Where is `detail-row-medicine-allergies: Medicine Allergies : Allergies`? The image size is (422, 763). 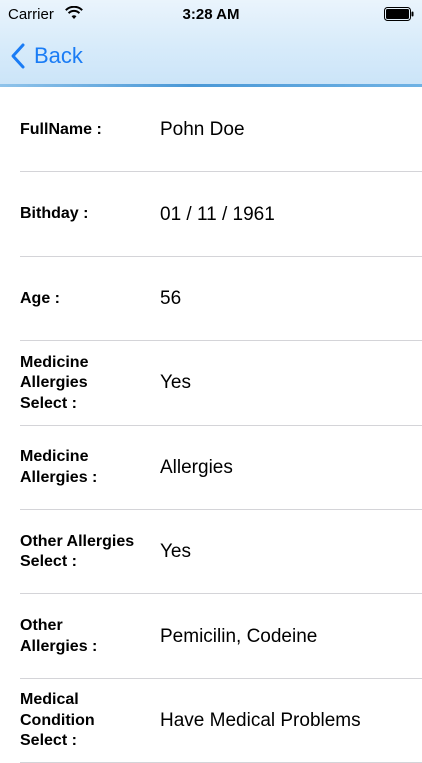 detail-row-medicine-allergies: Medicine Allergies : Allergies is located at coordinates (211, 468).